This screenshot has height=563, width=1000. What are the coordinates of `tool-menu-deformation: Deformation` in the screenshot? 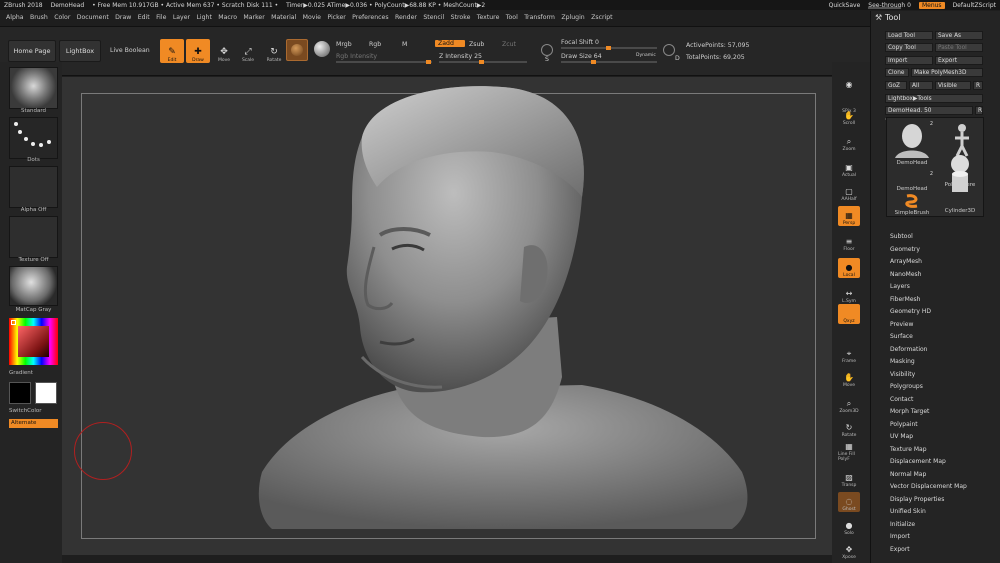 It's located at (908, 349).